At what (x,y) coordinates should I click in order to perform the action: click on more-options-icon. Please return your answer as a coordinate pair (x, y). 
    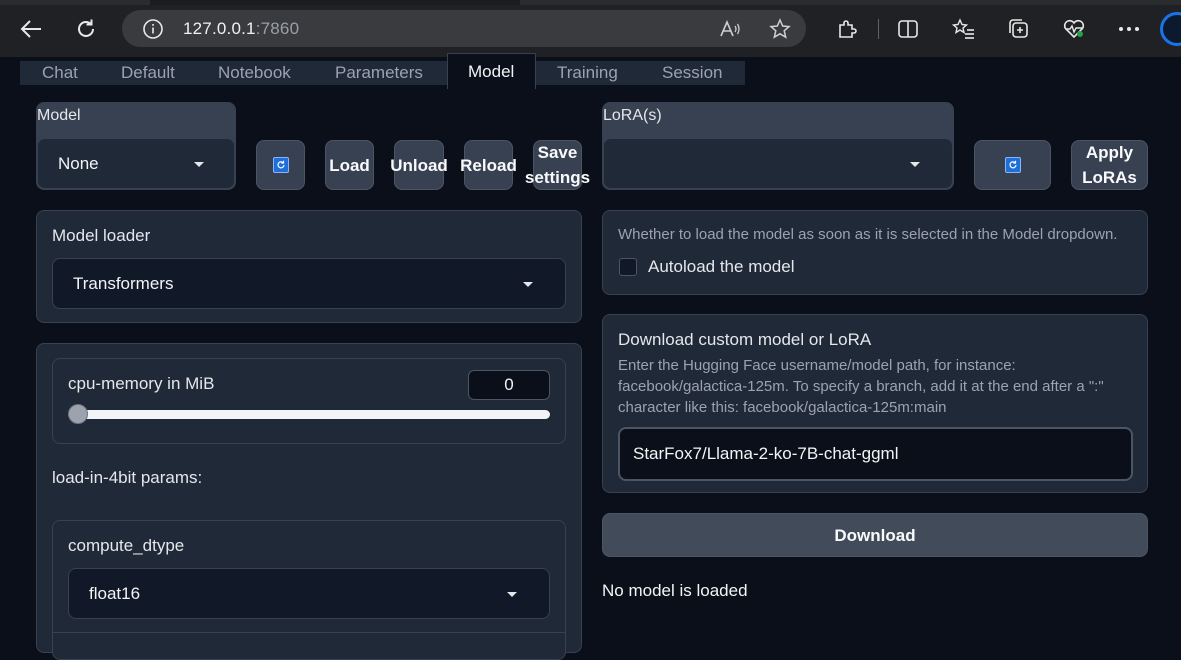
    Looking at the image, I should click on (1129, 29).